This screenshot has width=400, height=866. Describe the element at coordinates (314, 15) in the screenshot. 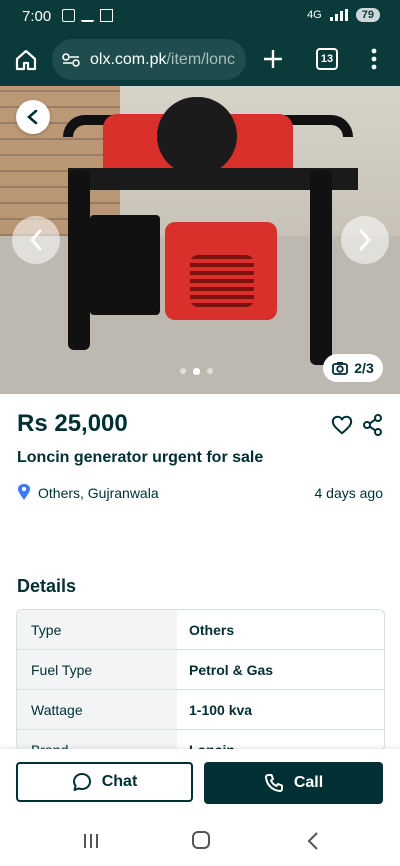

I see `network-type: 4G` at that location.